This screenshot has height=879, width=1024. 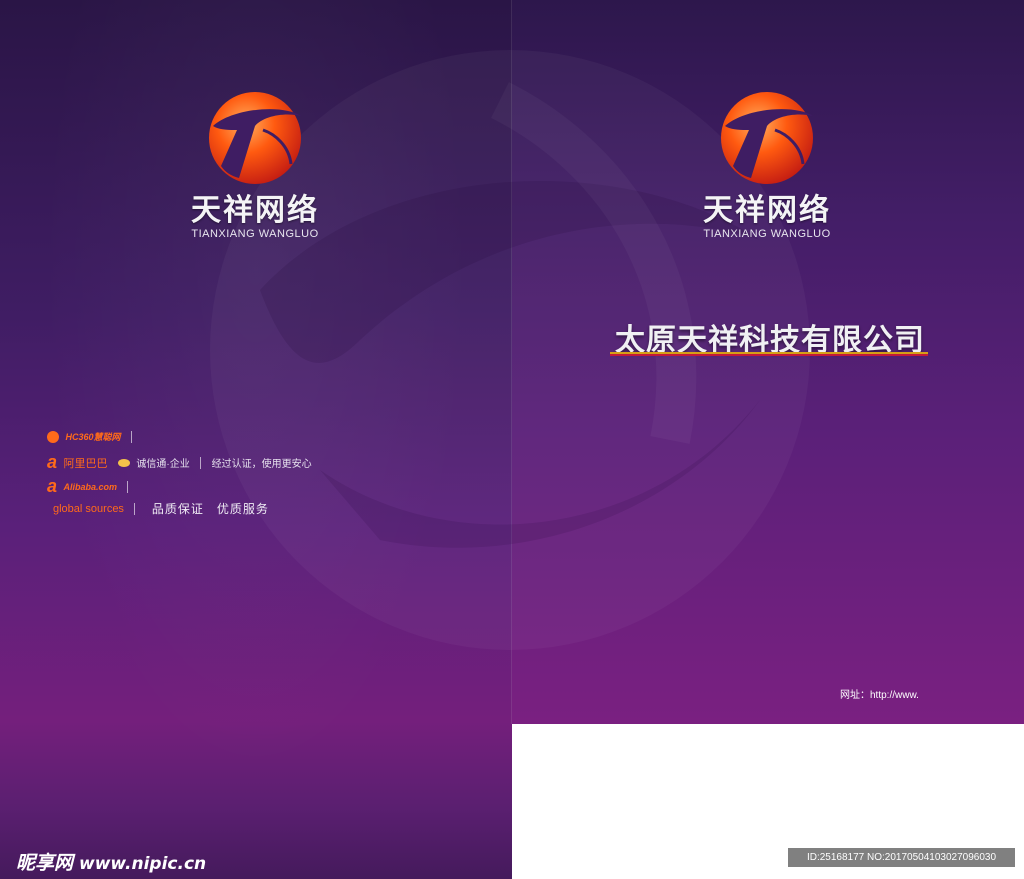 I want to click on cert-row-hc360: HC360慧聪网, so click(x=179, y=440).